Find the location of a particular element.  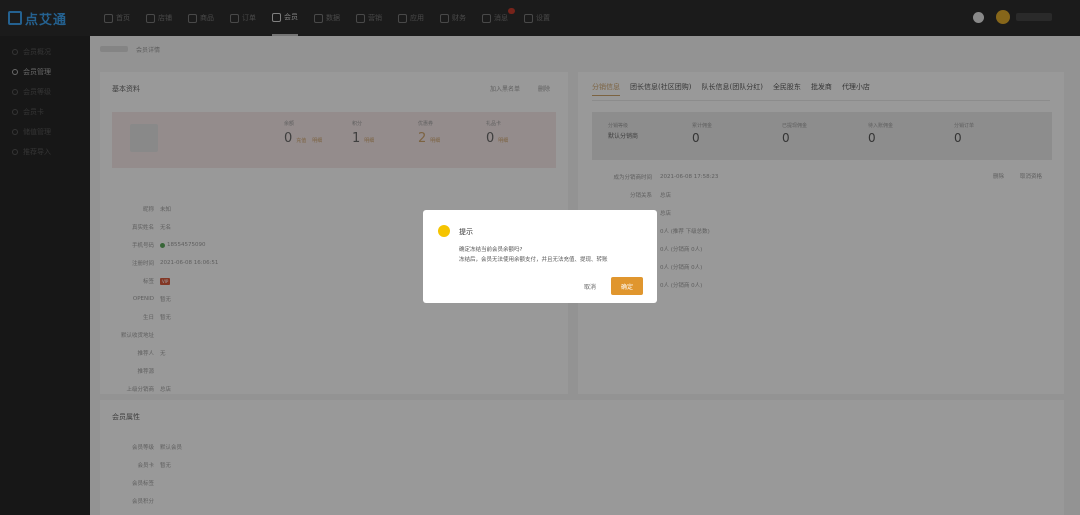

confirm-button: 确定 is located at coordinates (627, 286).